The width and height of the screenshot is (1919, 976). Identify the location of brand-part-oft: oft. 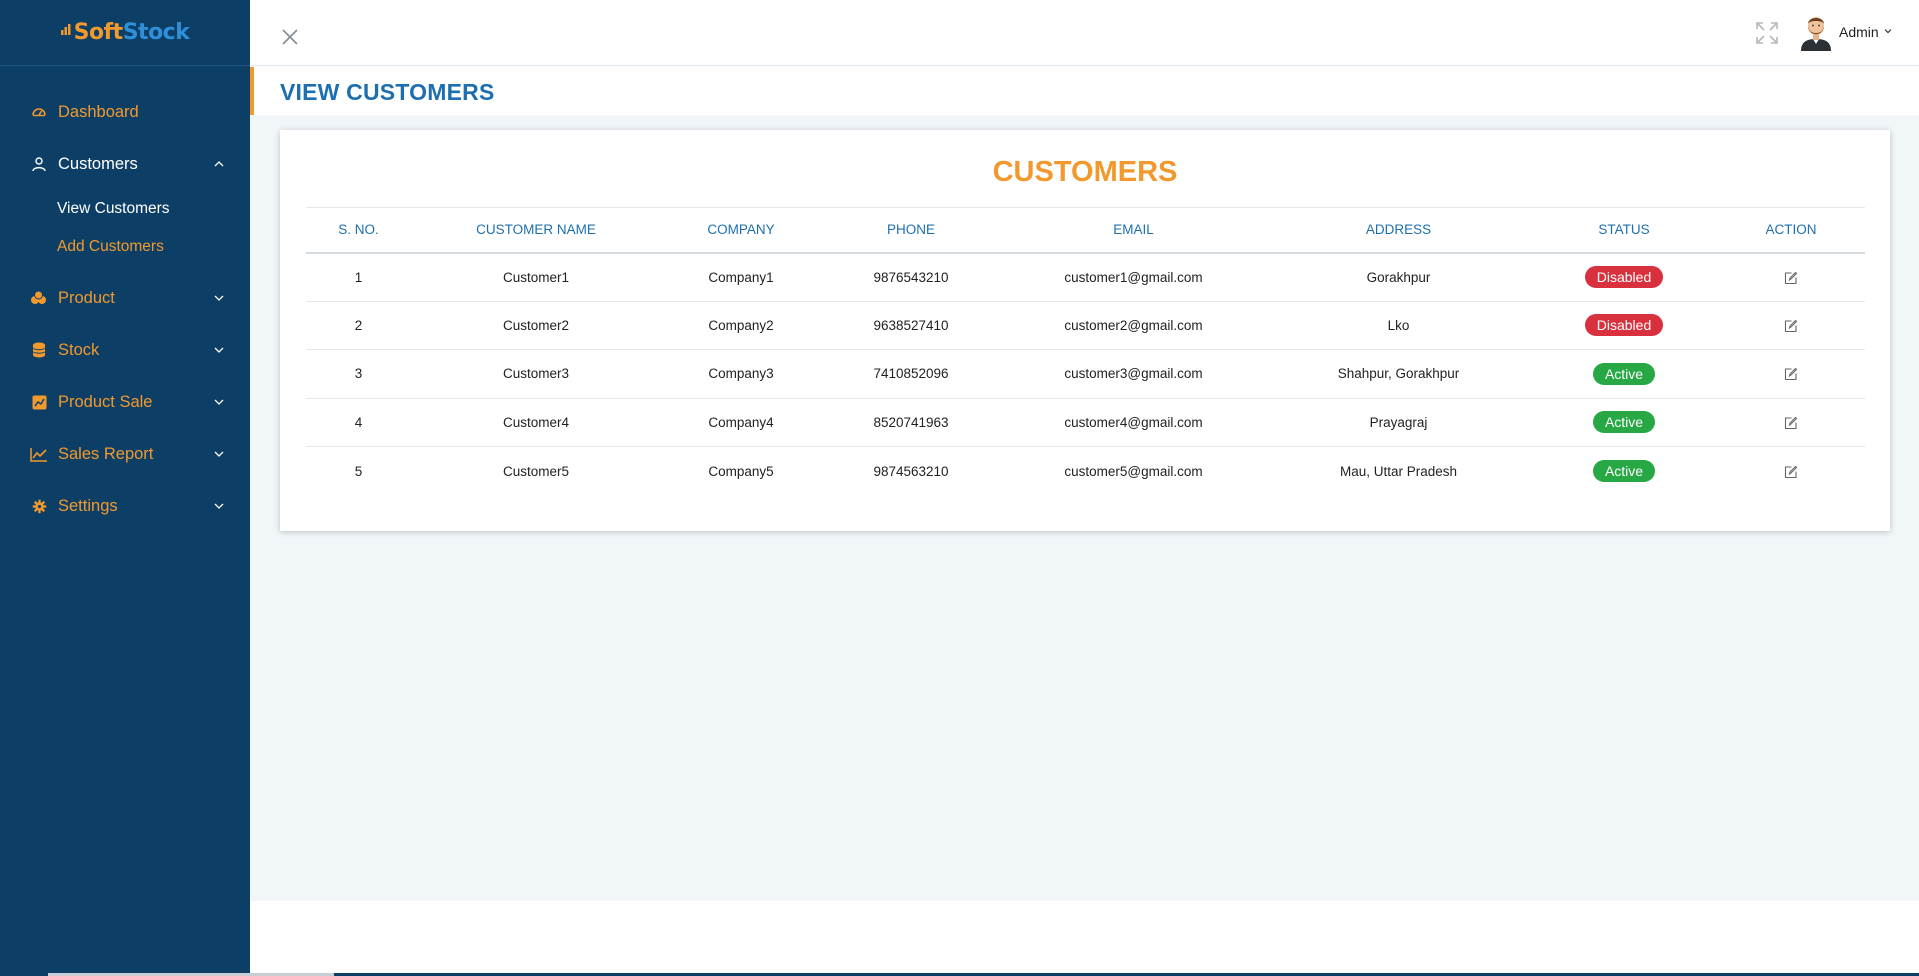
(106, 32).